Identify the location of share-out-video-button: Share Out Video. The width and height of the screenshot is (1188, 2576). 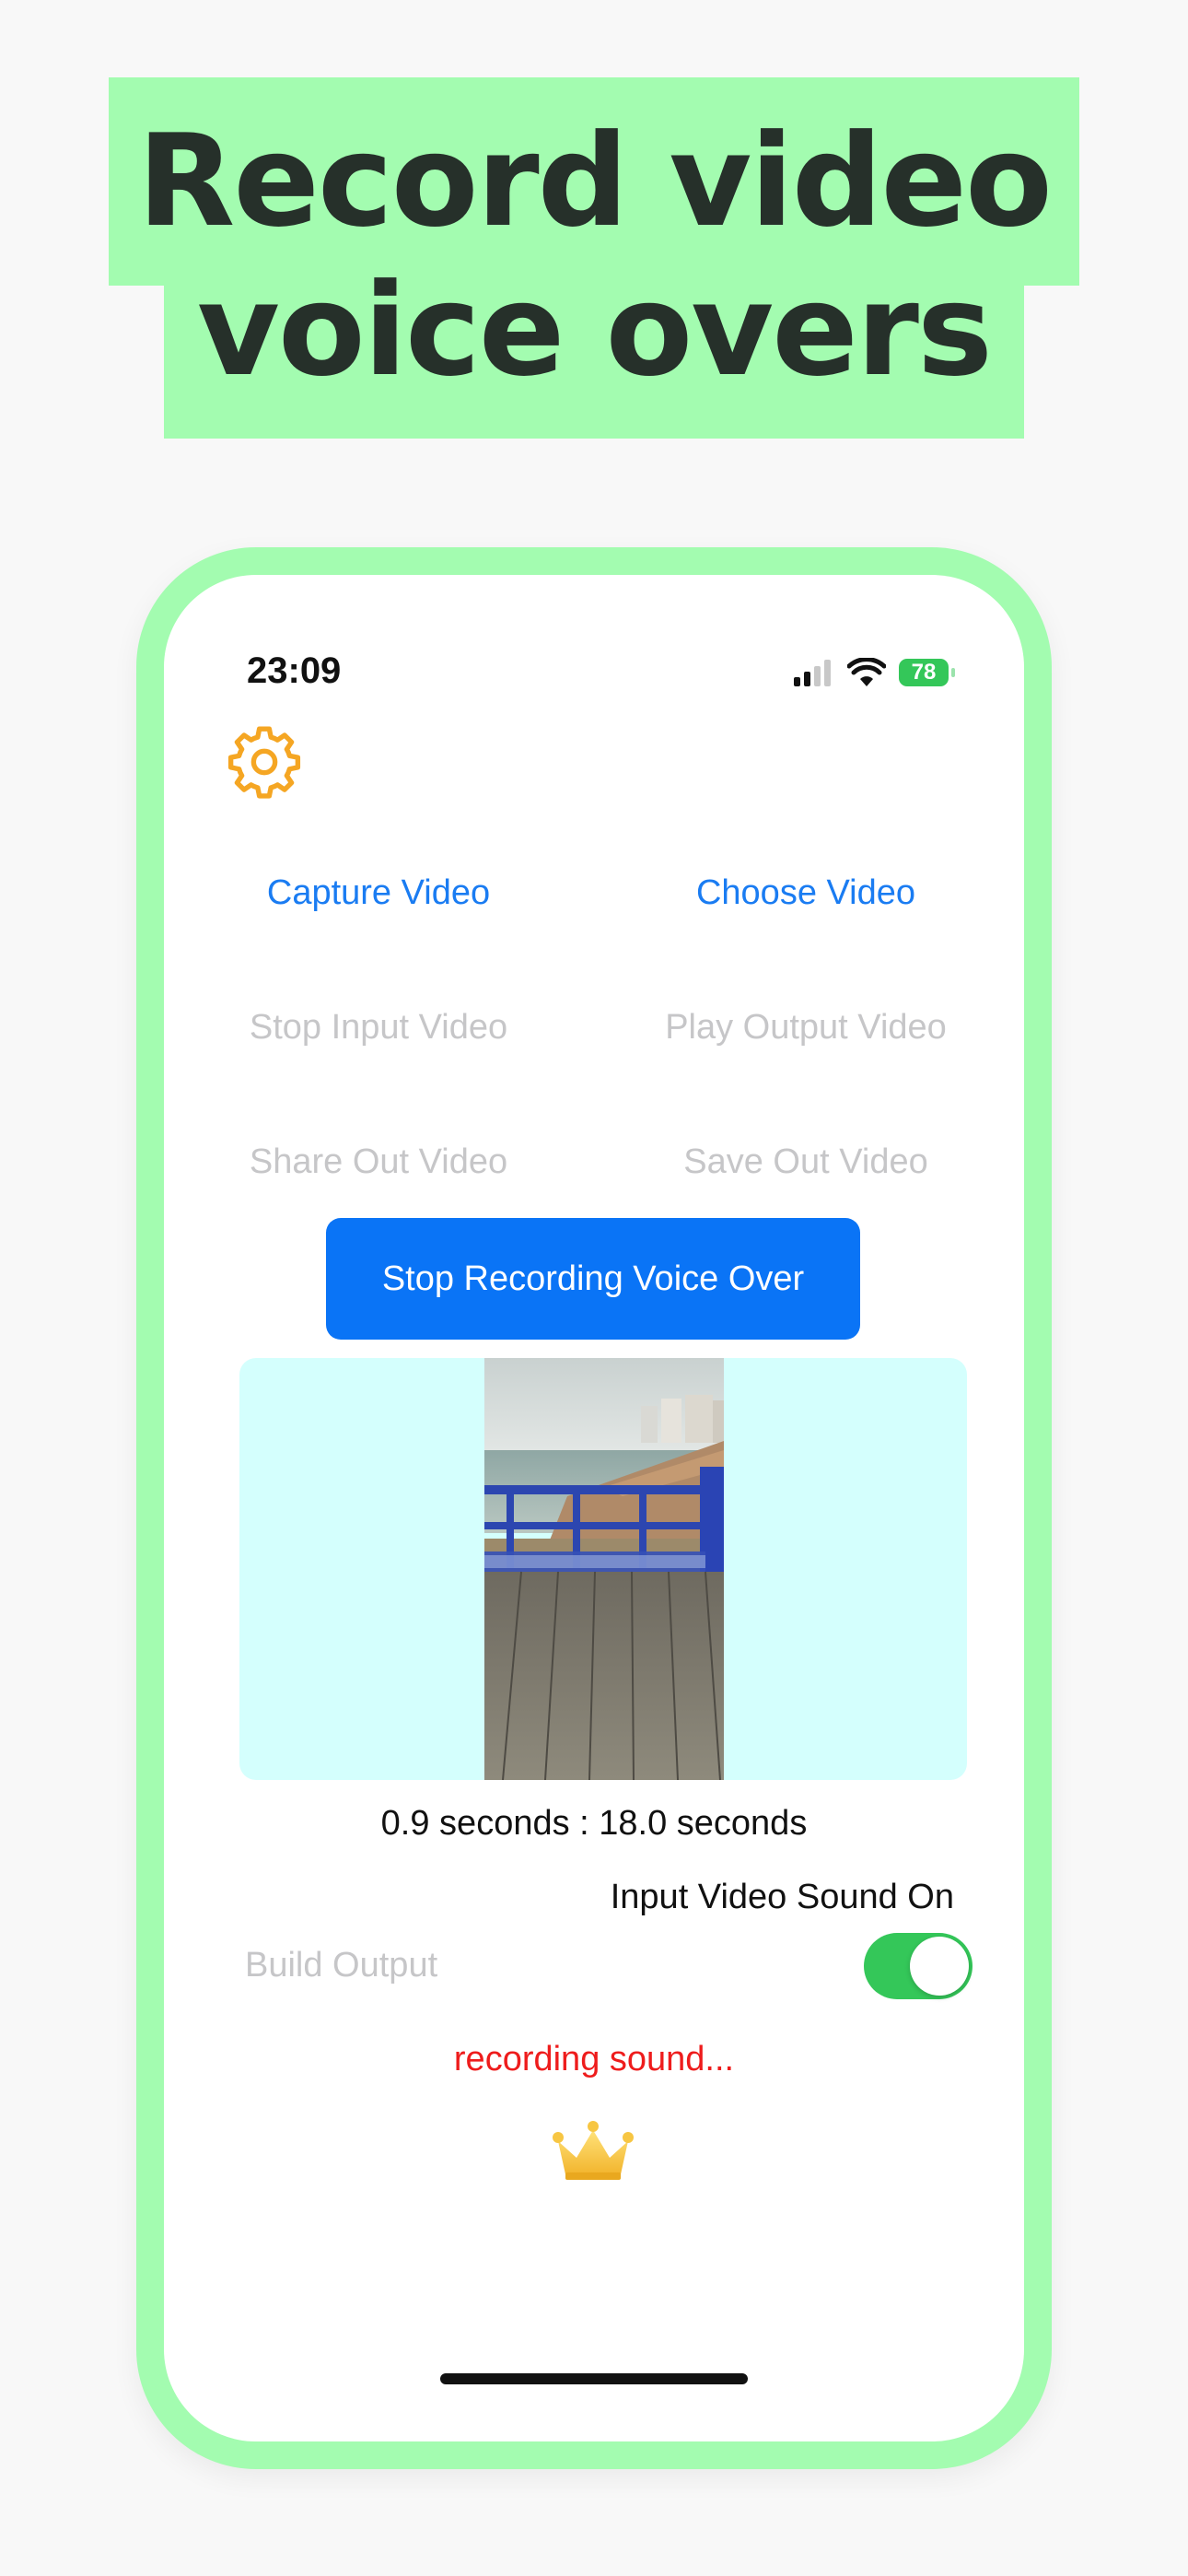
(378, 1162).